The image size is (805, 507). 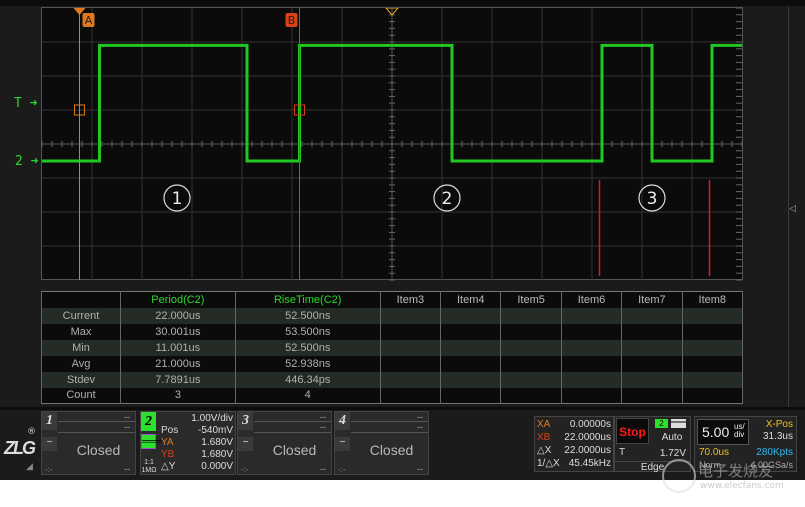 What do you see at coordinates (716, 432) in the screenshot?
I see `timebase-scale-value: 5.00` at bounding box center [716, 432].